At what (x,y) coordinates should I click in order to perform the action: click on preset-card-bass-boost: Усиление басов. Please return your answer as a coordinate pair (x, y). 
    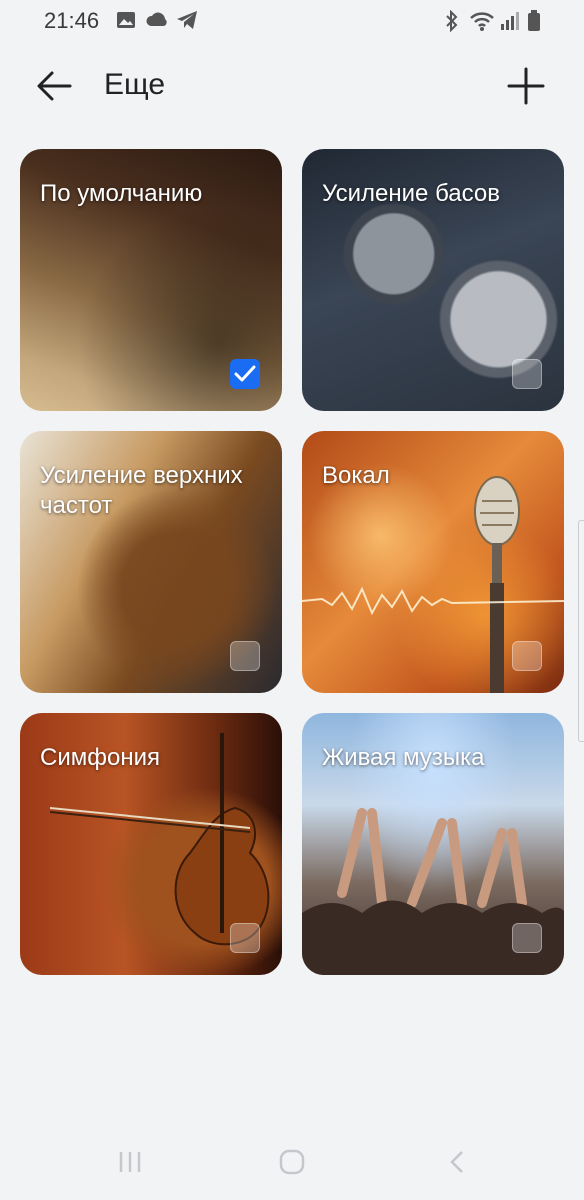
    Looking at the image, I should click on (433, 280).